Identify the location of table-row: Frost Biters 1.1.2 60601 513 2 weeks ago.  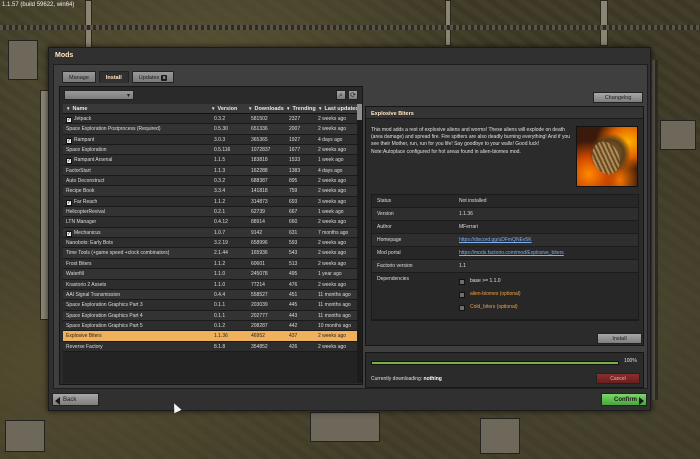
(211, 264).